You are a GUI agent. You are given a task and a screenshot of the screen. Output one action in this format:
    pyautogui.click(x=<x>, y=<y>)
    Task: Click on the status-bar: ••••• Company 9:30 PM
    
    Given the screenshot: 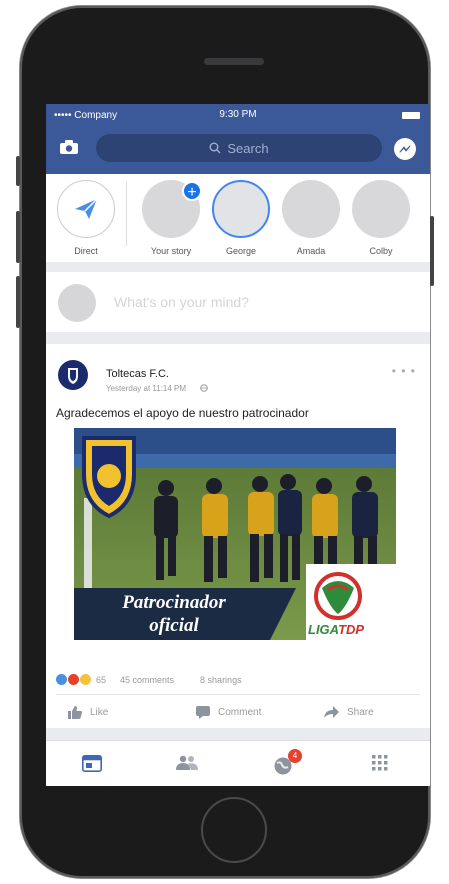 What is the action you would take?
    pyautogui.click(x=238, y=116)
    